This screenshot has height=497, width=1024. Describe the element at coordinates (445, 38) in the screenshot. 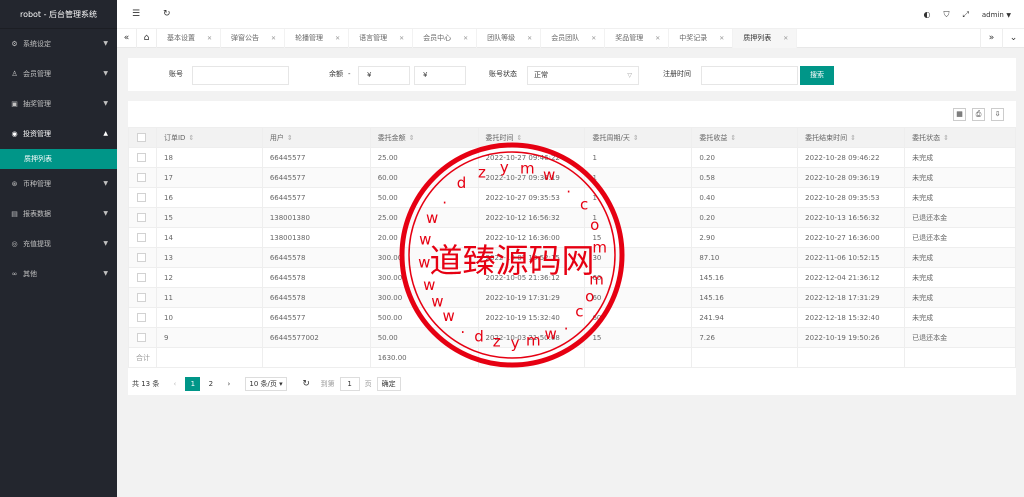

I see `tab-4: 会员中心 ✕` at that location.